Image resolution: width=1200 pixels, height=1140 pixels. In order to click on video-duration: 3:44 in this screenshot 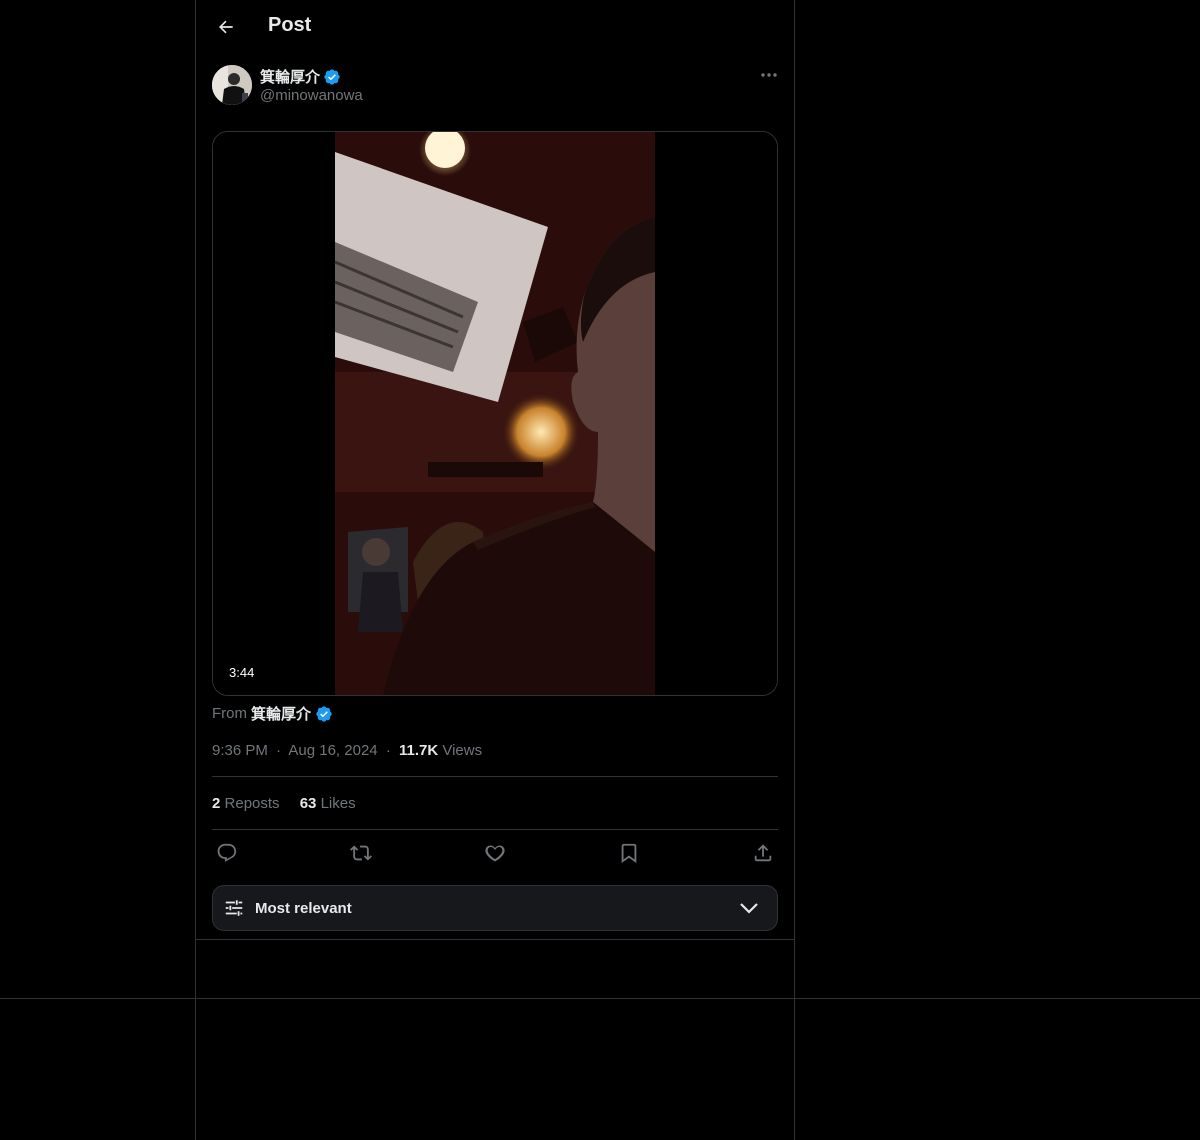, I will do `click(242, 672)`.